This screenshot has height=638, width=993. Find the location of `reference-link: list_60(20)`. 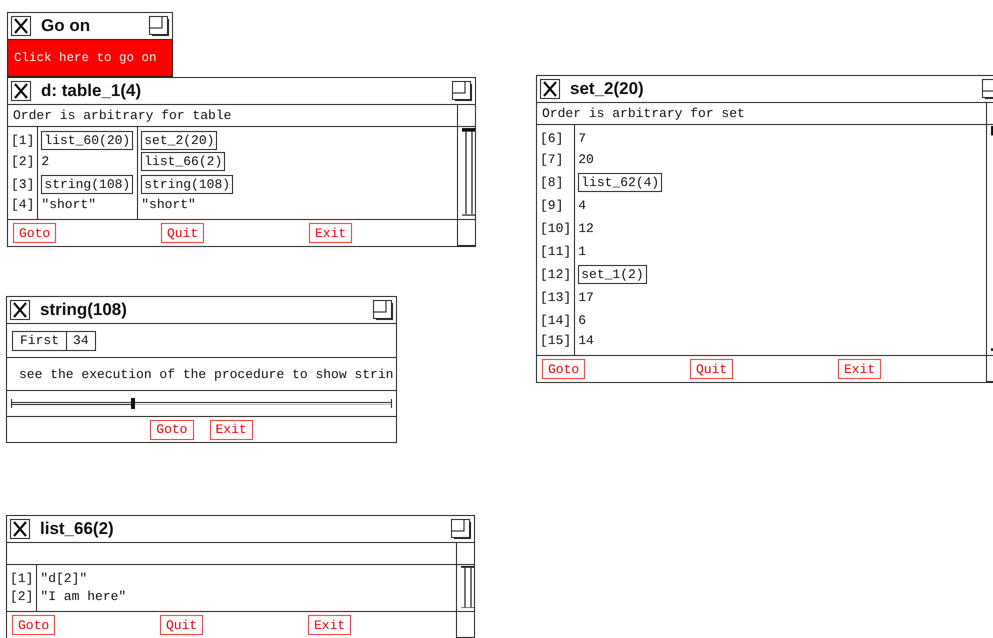

reference-link: list_60(20) is located at coordinates (87, 140).